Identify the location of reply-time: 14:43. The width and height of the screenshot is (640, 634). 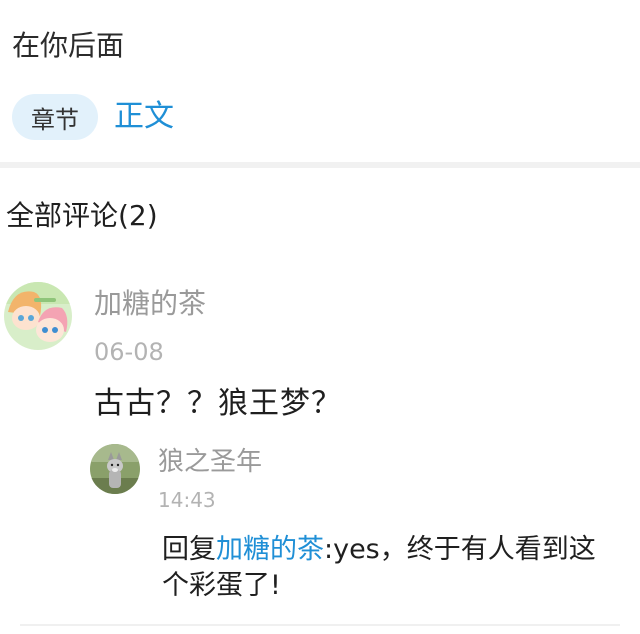
(187, 500).